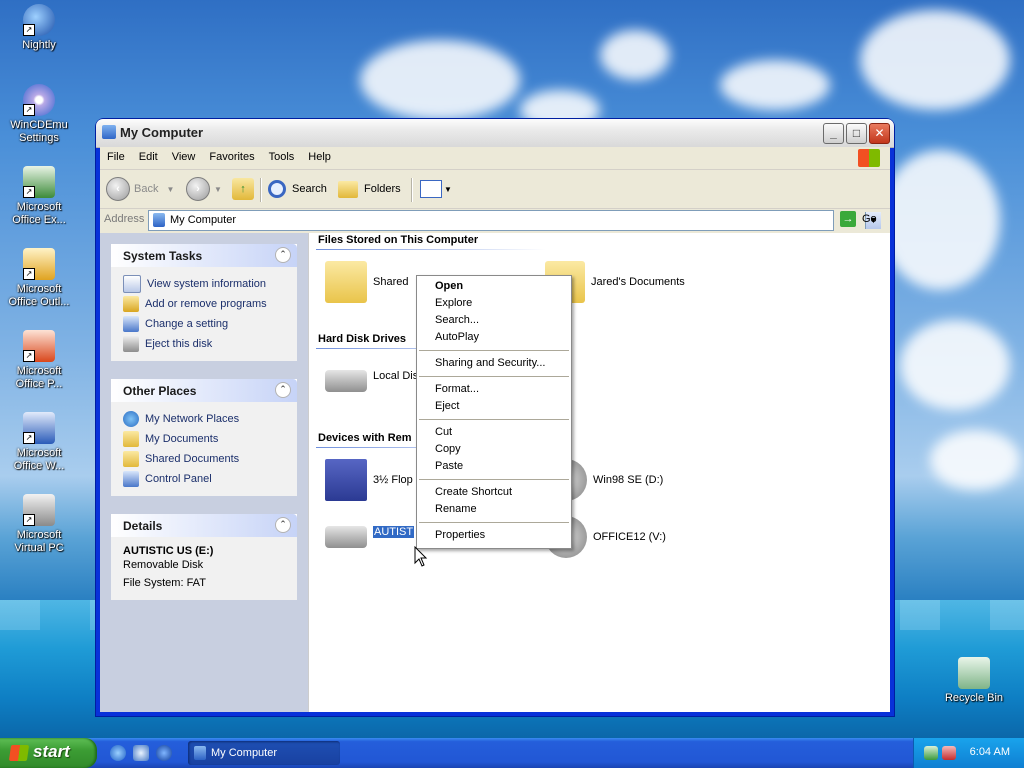 The image size is (1024, 768). I want to click on system-tasks-header: System Tasks ⌃, so click(204, 255).